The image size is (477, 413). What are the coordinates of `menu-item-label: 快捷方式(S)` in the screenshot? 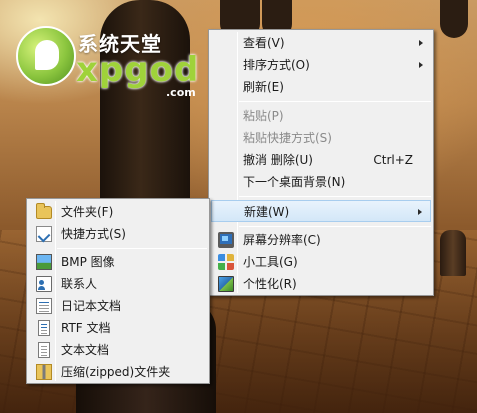 It's located at (93, 234).